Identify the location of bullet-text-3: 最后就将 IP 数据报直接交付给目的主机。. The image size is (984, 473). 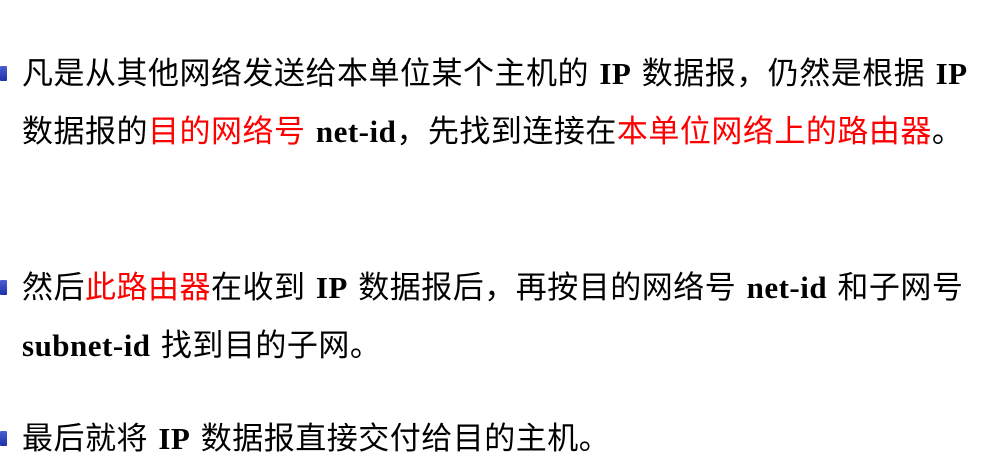
(497, 439).